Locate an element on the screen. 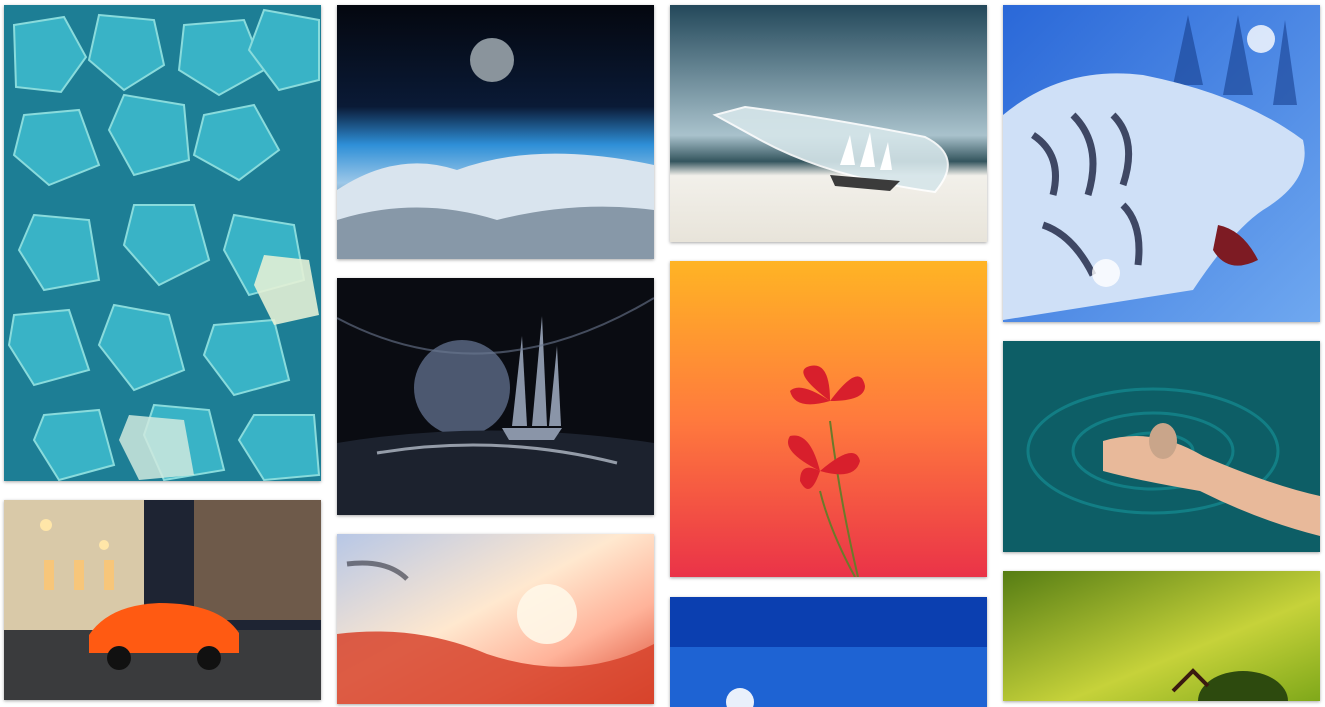  sunset-sky-photo is located at coordinates (495, 619).